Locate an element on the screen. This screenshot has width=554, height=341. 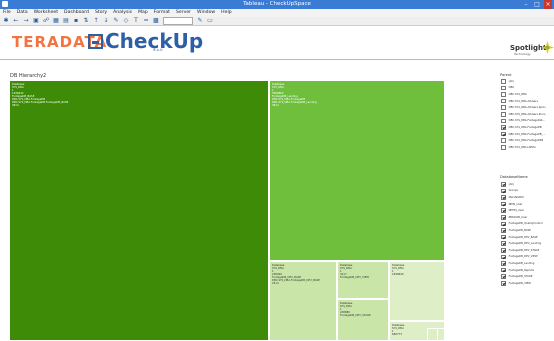
filter-item: FootageDB_STAGE is located at coordinates (527, 276).